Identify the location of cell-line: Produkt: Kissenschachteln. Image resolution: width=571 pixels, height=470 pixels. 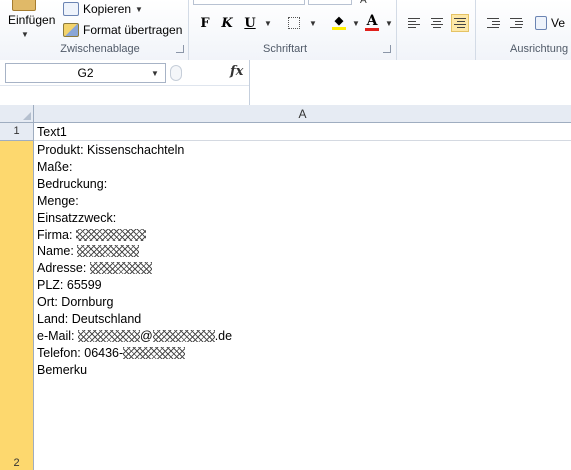
(111, 150).